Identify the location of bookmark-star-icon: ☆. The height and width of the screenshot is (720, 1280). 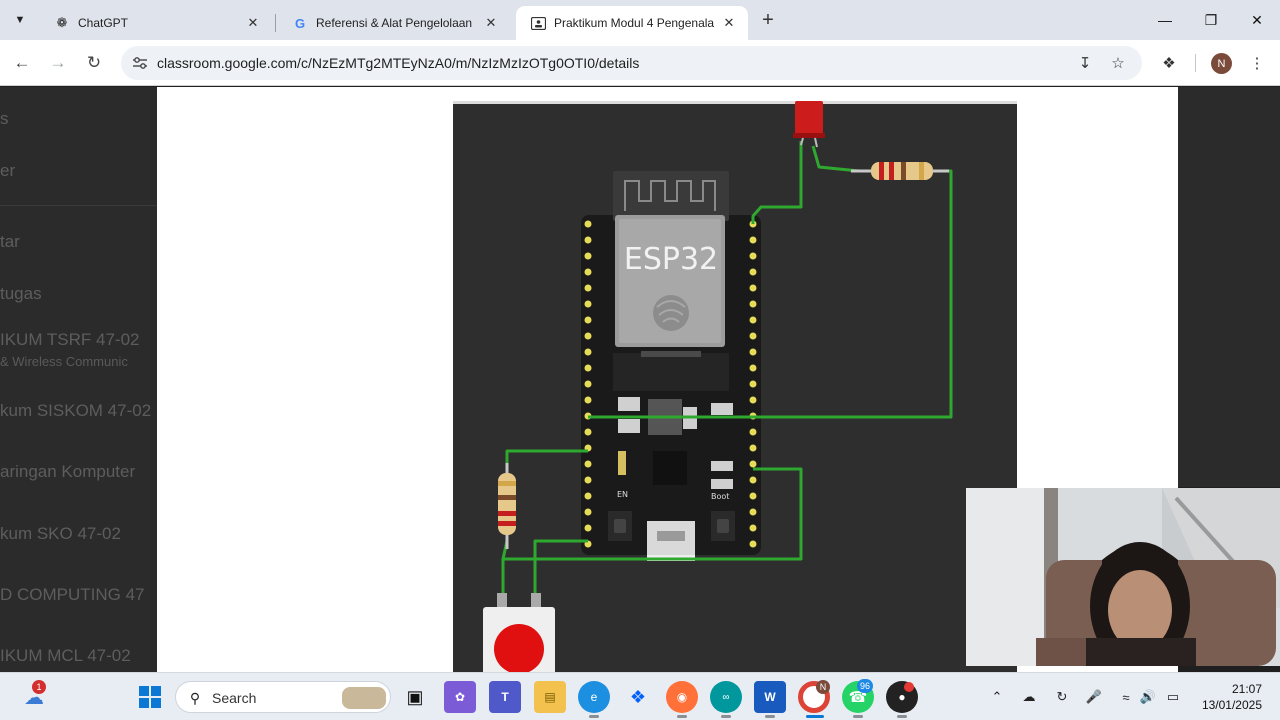
(1118, 63).